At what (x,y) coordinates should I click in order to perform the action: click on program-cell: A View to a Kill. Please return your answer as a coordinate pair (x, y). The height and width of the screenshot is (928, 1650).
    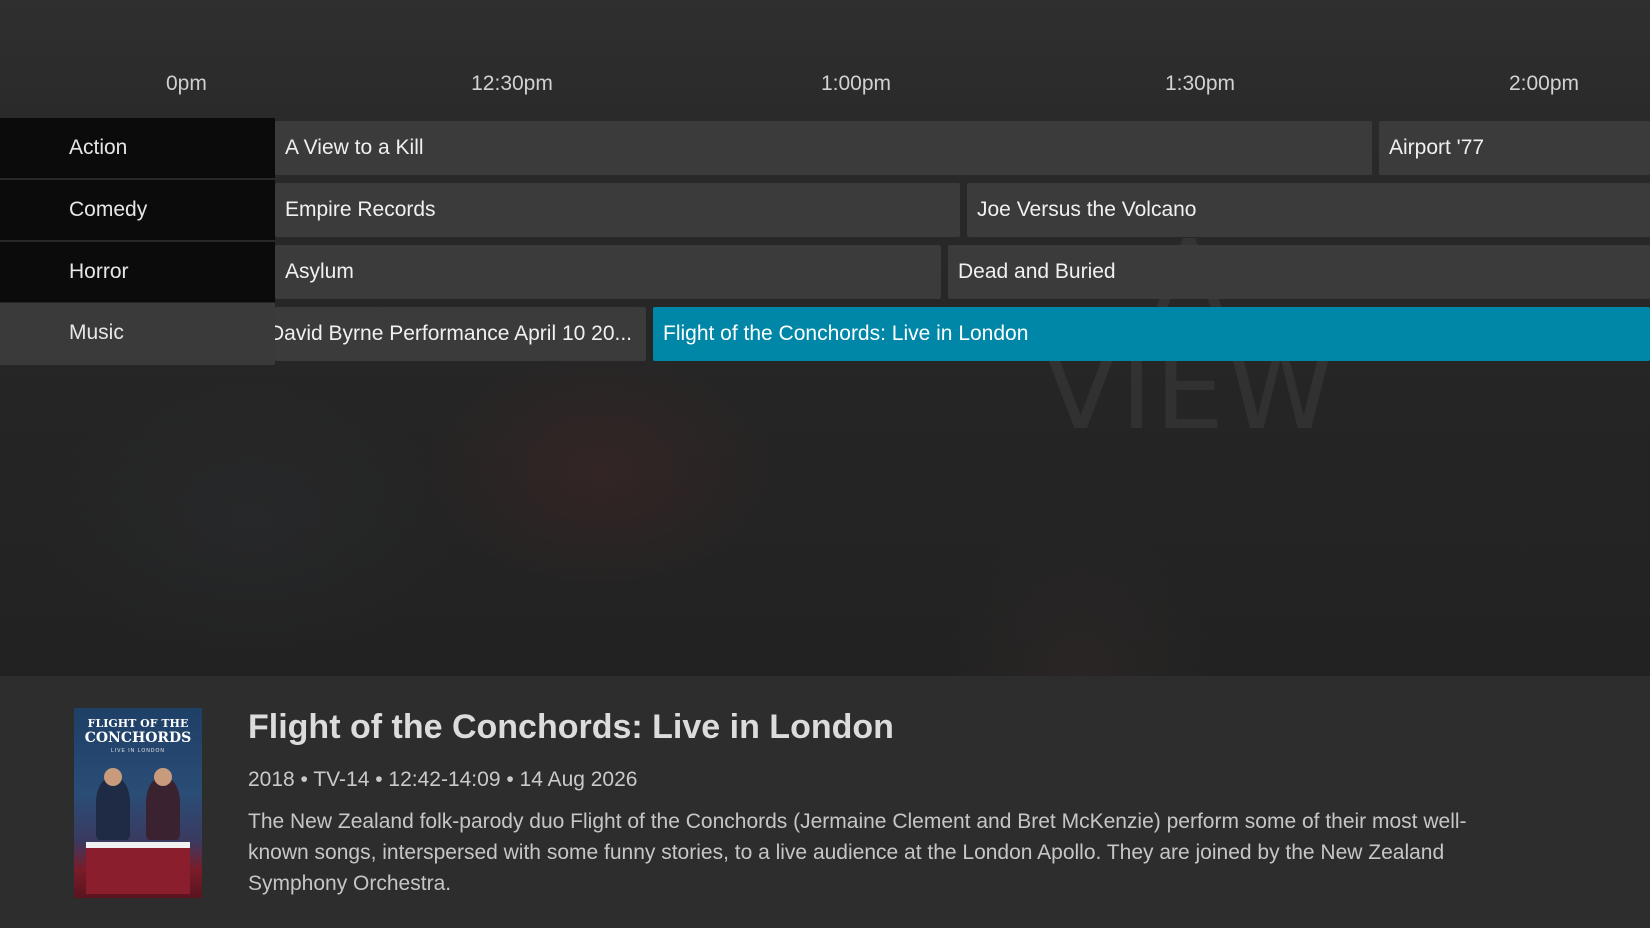
    Looking at the image, I should click on (823, 148).